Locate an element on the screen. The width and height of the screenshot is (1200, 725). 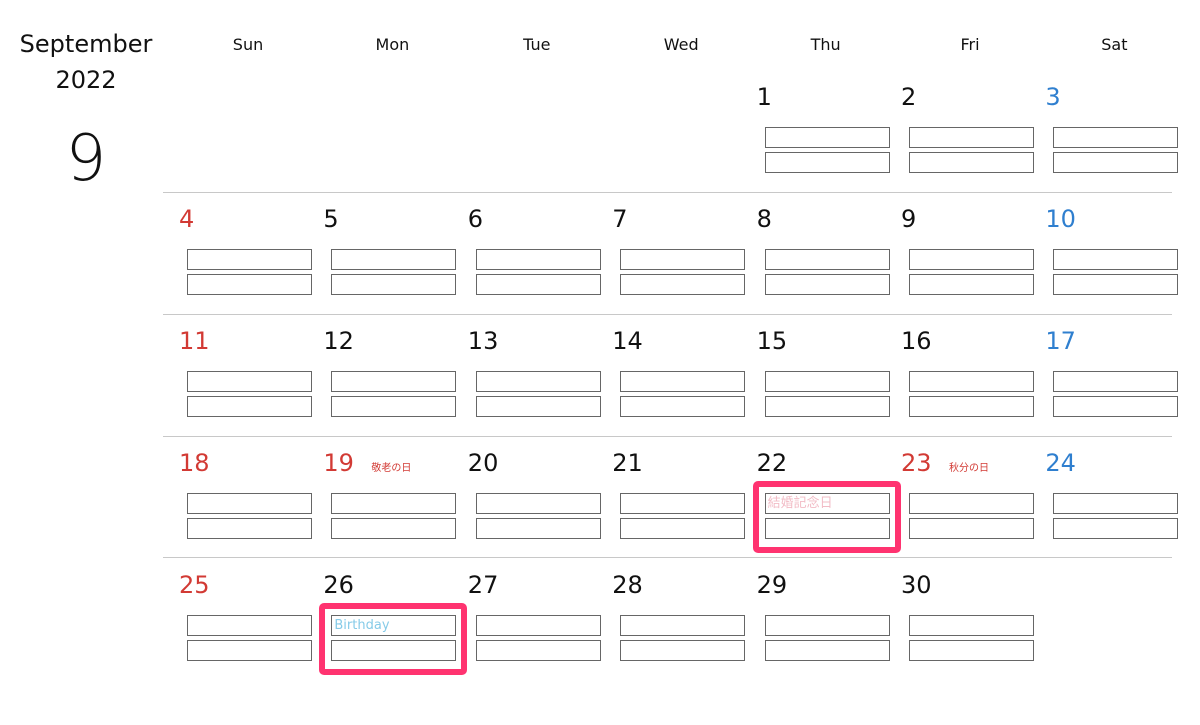
day-number-27: 27 is located at coordinates (483, 585).